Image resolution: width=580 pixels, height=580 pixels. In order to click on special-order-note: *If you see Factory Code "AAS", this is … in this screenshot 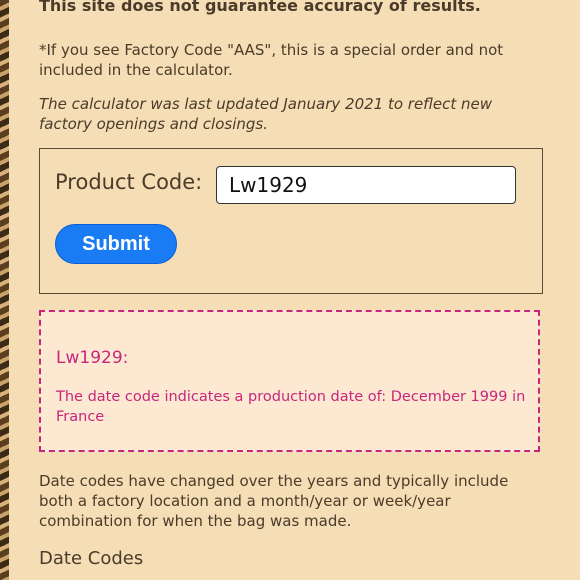, I will do `click(271, 60)`.